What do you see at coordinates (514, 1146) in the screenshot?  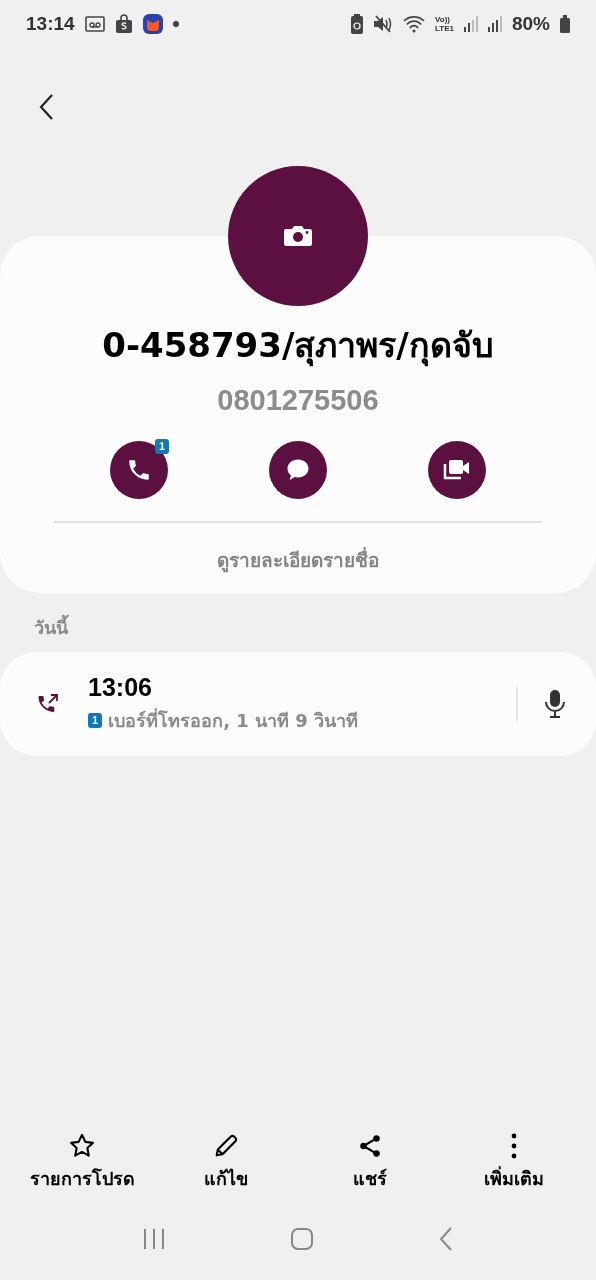 I see `more-options-icon` at bounding box center [514, 1146].